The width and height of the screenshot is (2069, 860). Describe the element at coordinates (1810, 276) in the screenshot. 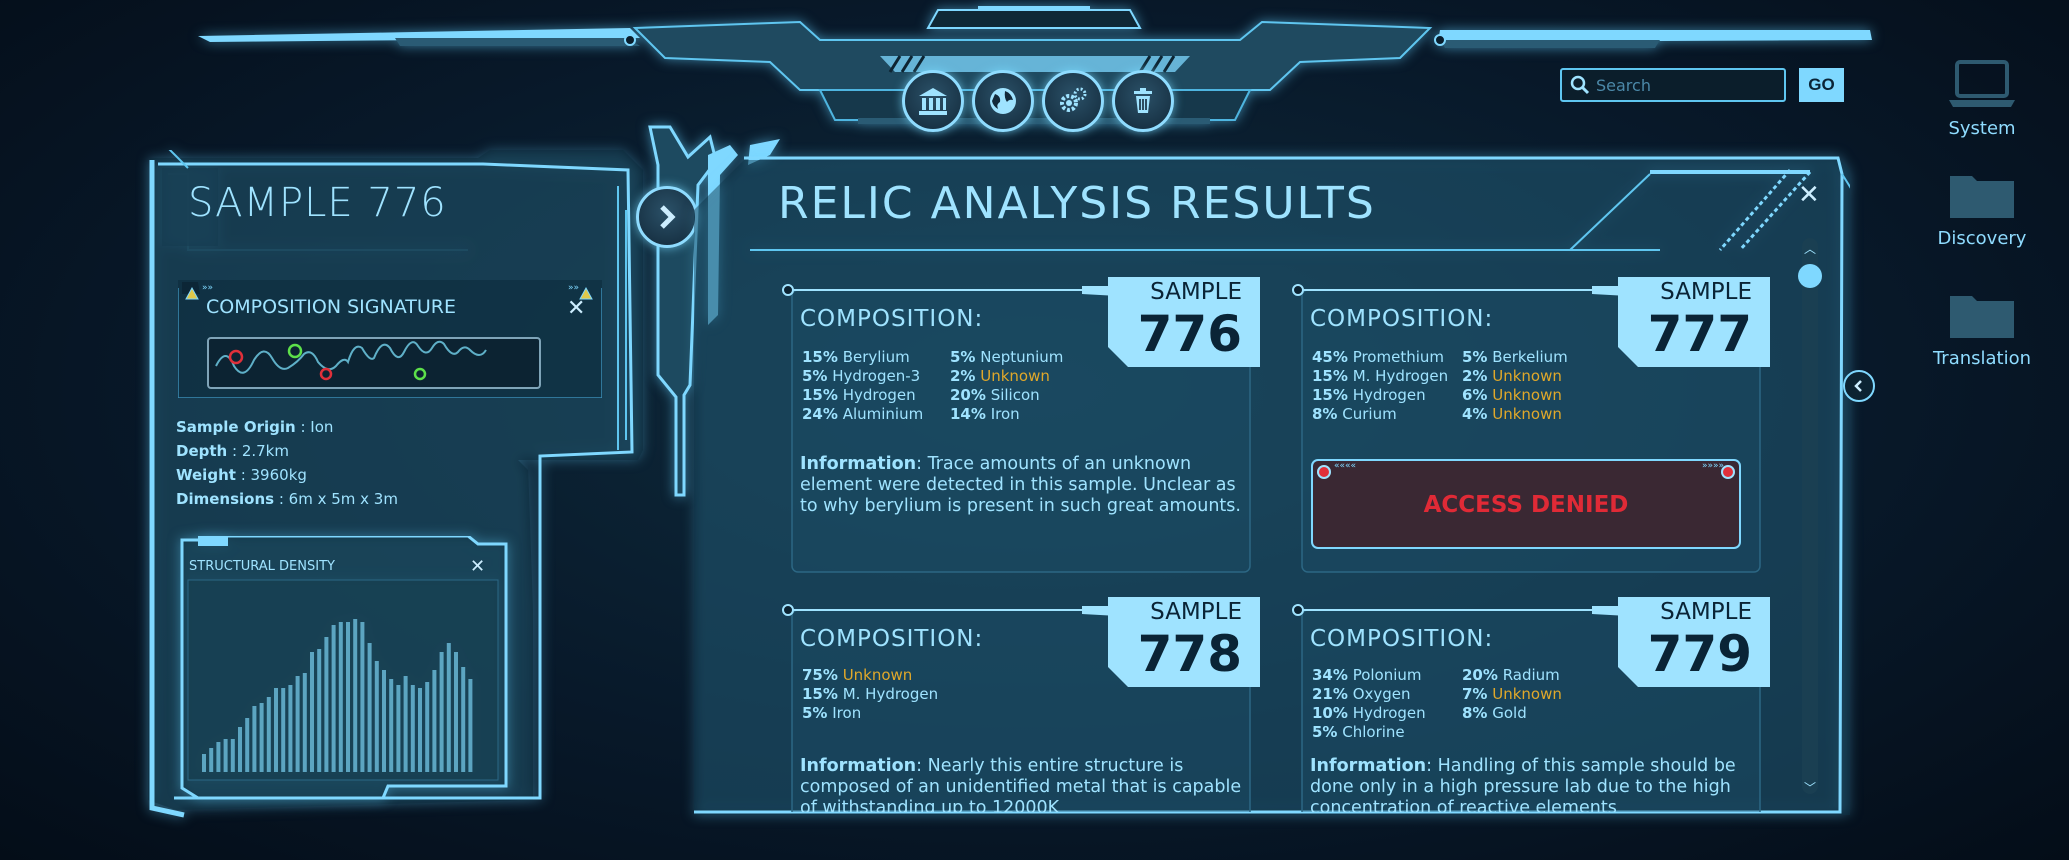

I see `scrollbar-thumb` at that location.